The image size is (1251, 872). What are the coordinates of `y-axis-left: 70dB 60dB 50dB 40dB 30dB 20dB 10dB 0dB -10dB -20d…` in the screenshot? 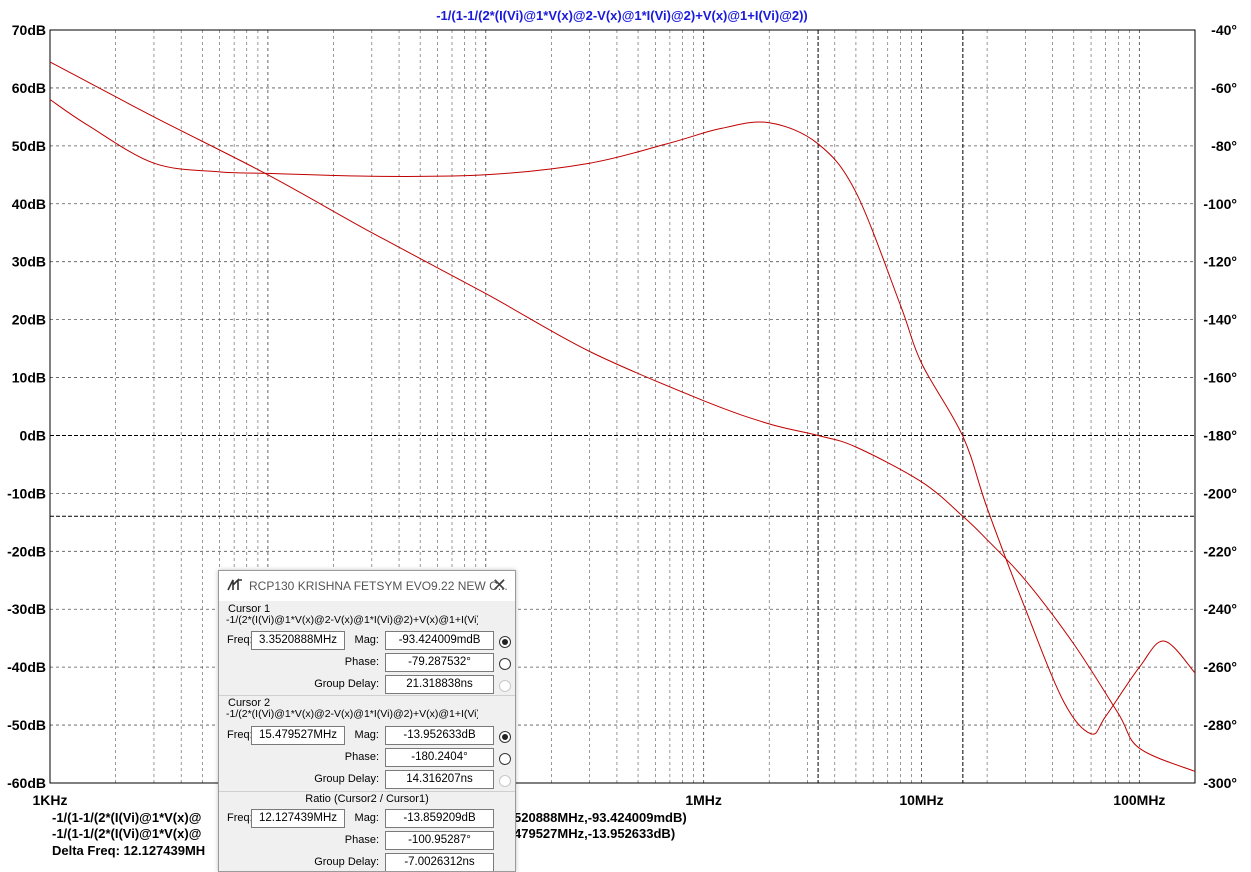 It's located at (26, 406).